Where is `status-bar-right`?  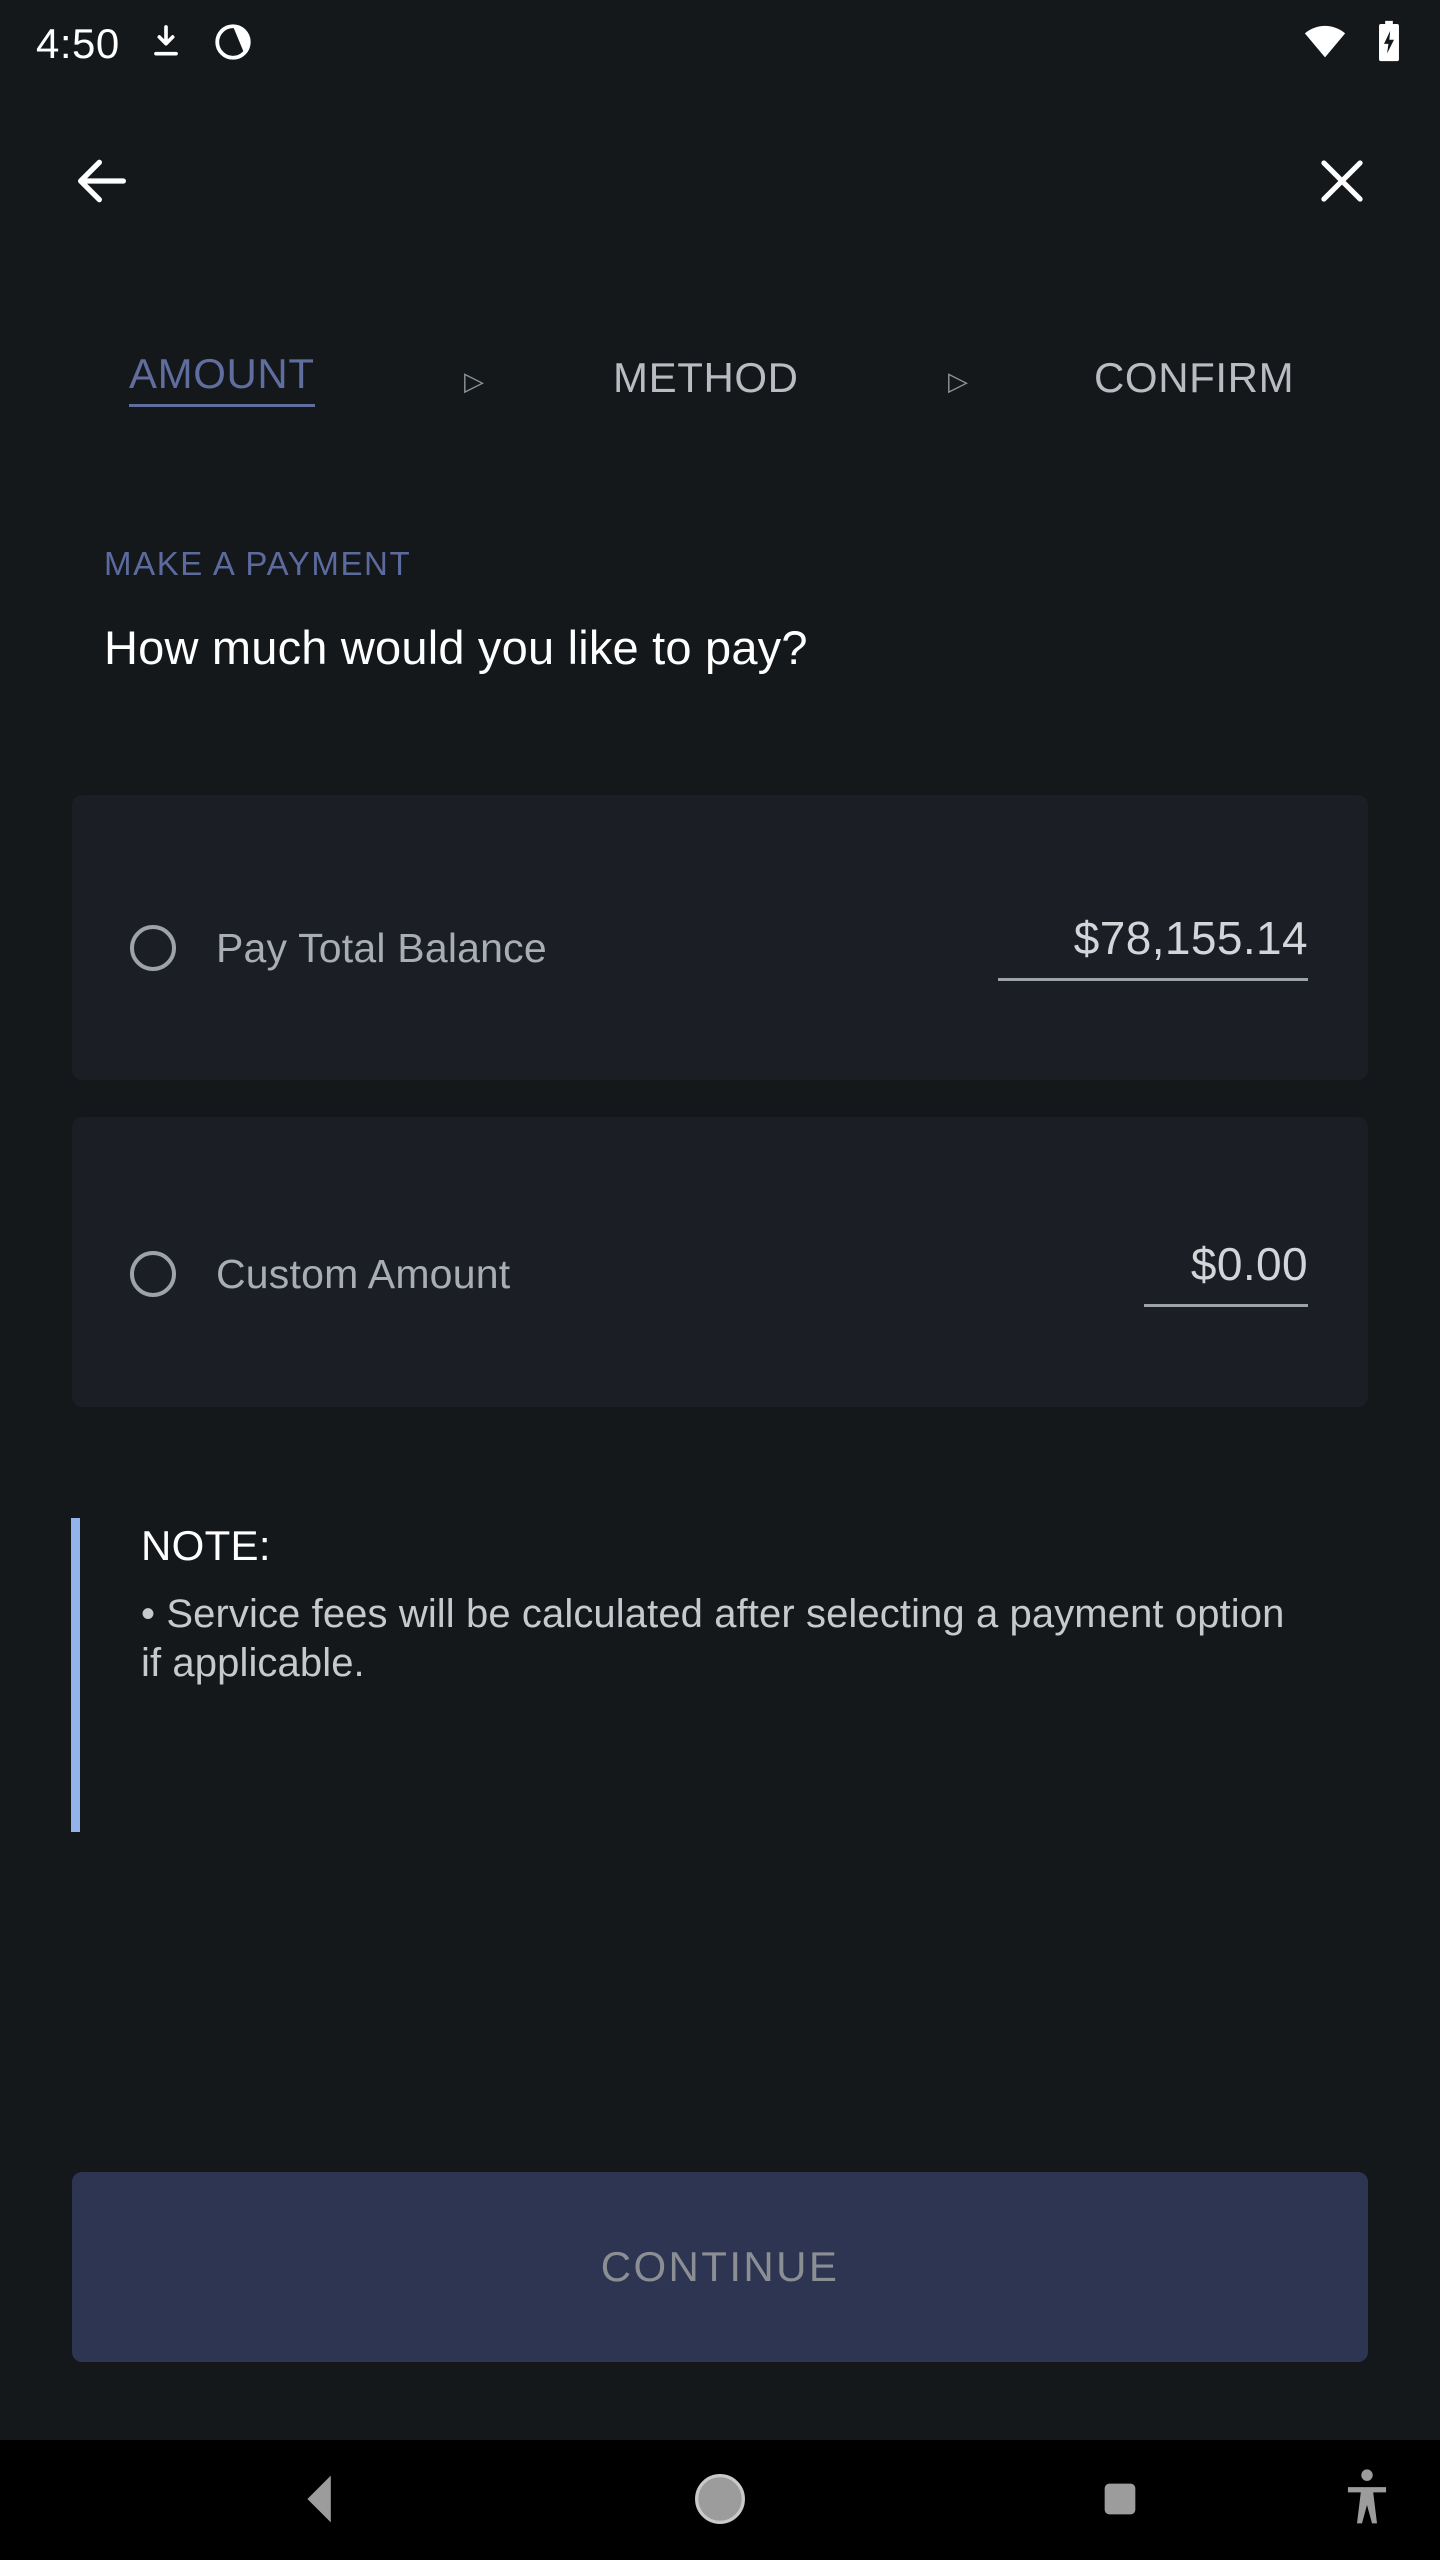
status-bar-right is located at coordinates (1353, 44).